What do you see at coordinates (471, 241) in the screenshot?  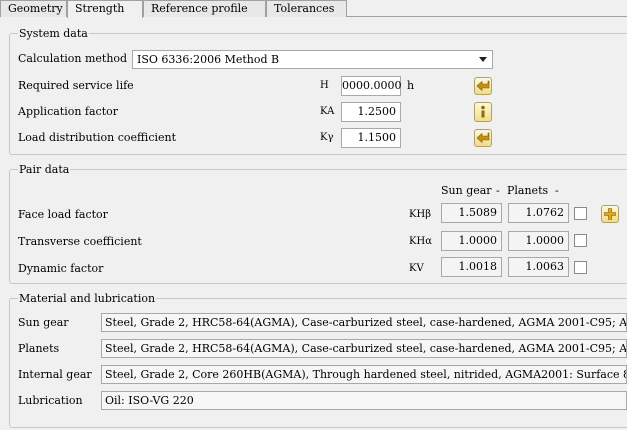 I see `transverse-coefficient-sun: 1.0000` at bounding box center [471, 241].